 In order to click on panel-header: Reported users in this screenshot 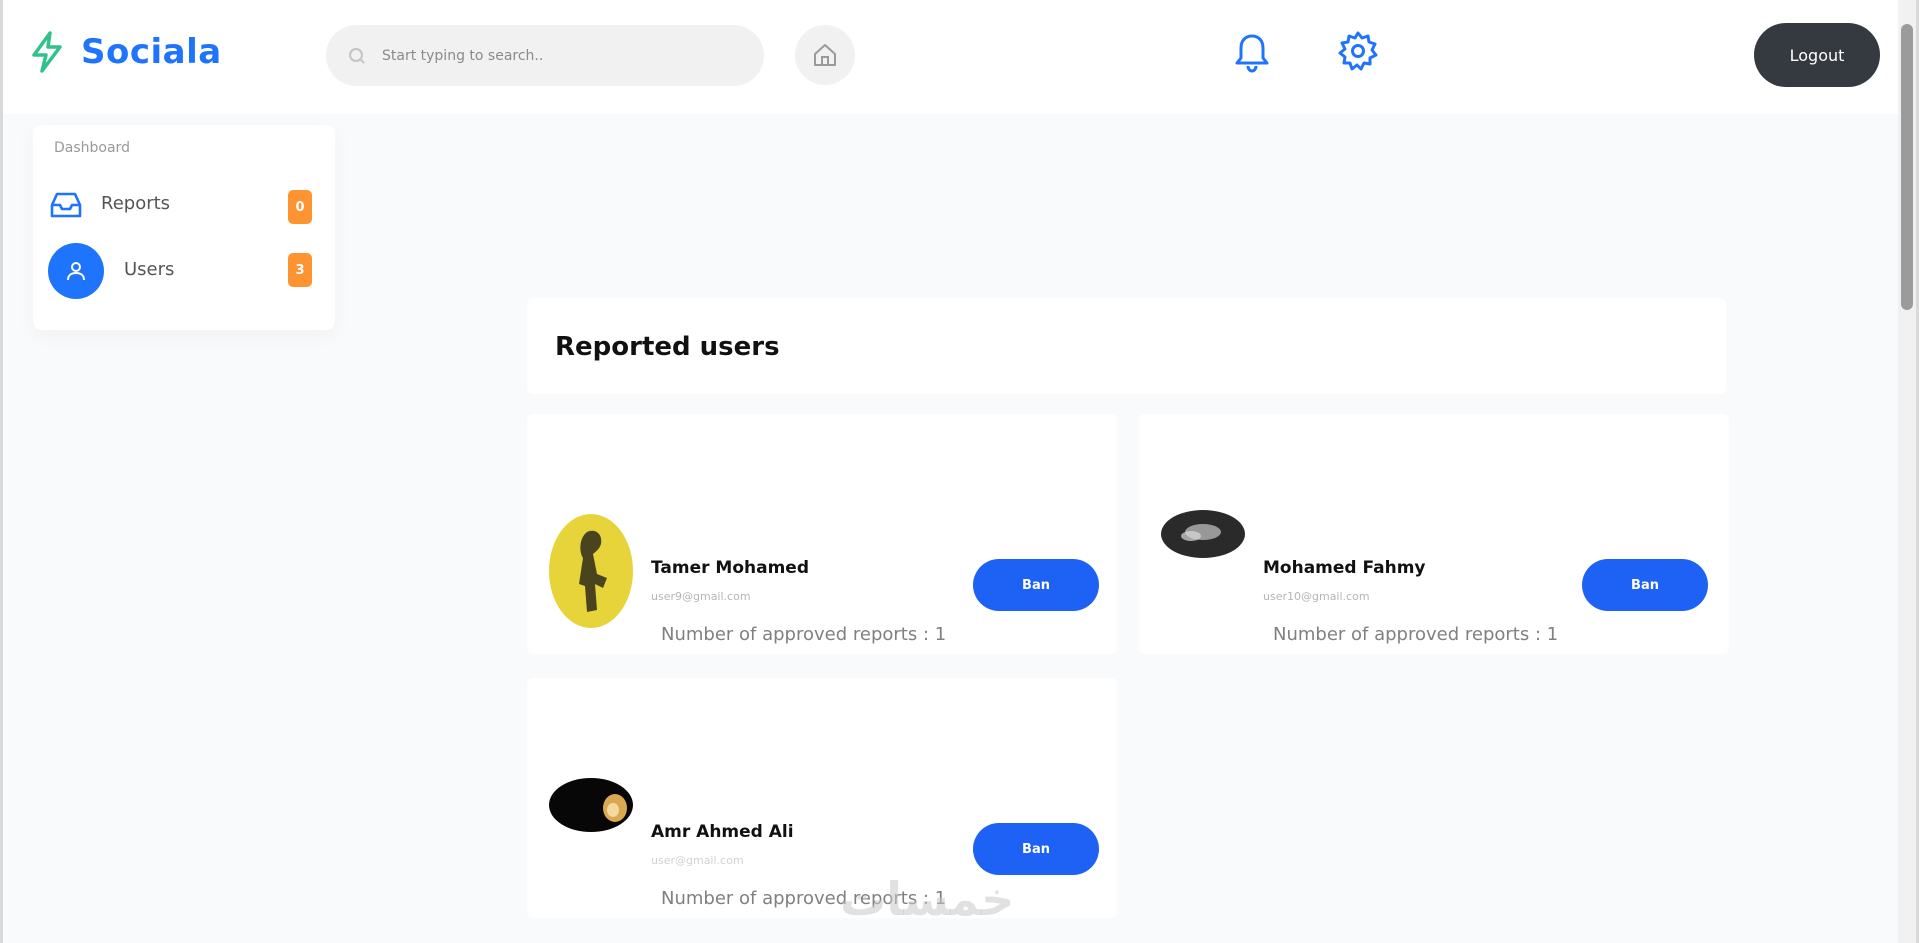, I will do `click(1126, 346)`.